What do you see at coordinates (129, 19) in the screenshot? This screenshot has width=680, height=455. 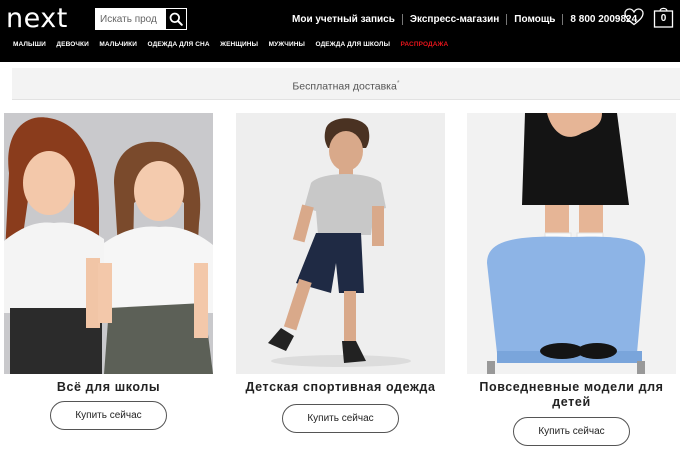 I see `search-input` at bounding box center [129, 19].